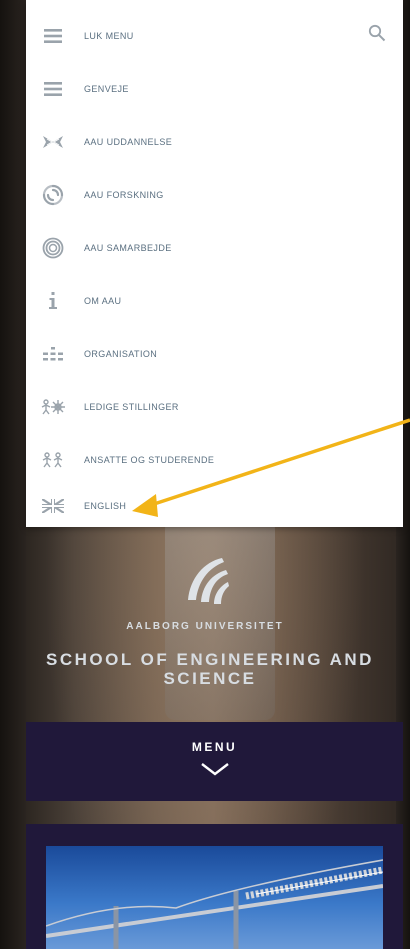 The height and width of the screenshot is (949, 410). What do you see at coordinates (53, 407) in the screenshot?
I see `jobs-icon` at bounding box center [53, 407].